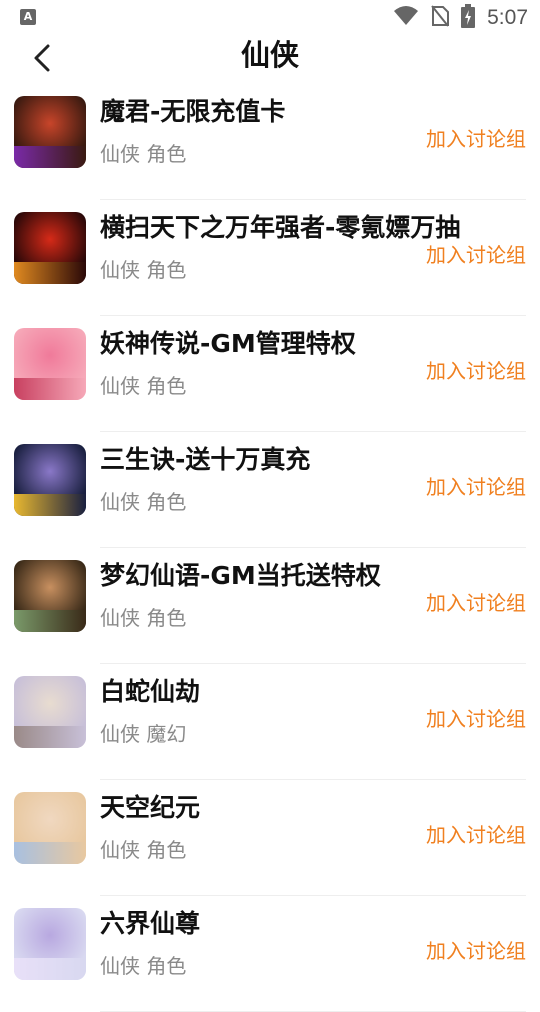 The width and height of the screenshot is (540, 1012). What do you see at coordinates (270, 838) in the screenshot?
I see `list-item: 天空纪元仙侠 角色 加入讨论组` at bounding box center [270, 838].